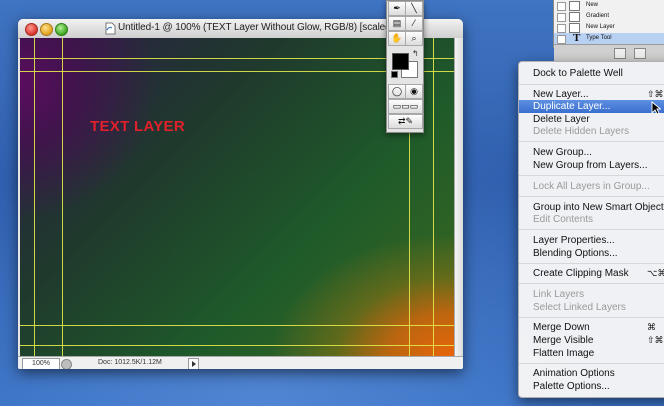 The width and height of the screenshot is (664, 406). I want to click on menu-item-animation-options: Animation Options, so click(591, 373).